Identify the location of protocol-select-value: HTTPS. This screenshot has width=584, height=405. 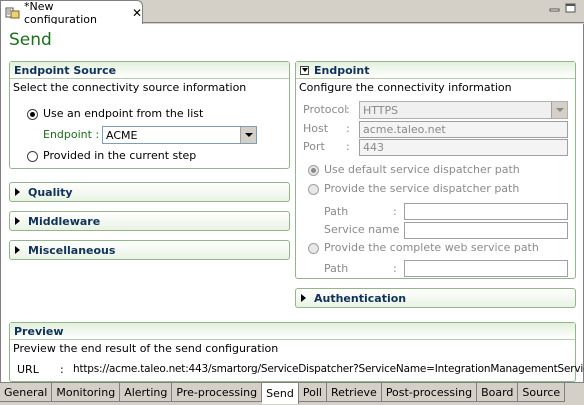
(381, 110).